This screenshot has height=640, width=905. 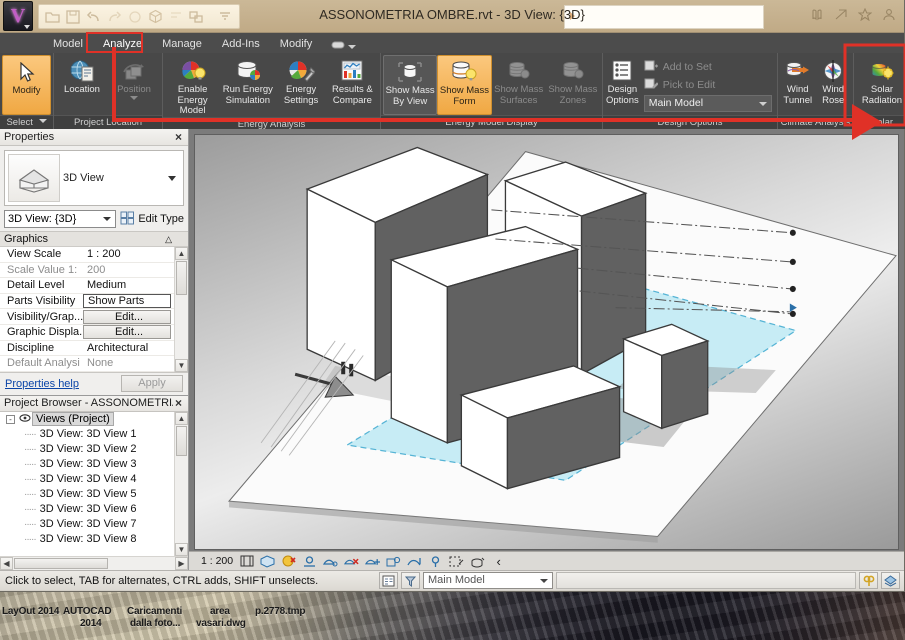 I want to click on scroll-left-icon: ◀, so click(x=6, y=563).